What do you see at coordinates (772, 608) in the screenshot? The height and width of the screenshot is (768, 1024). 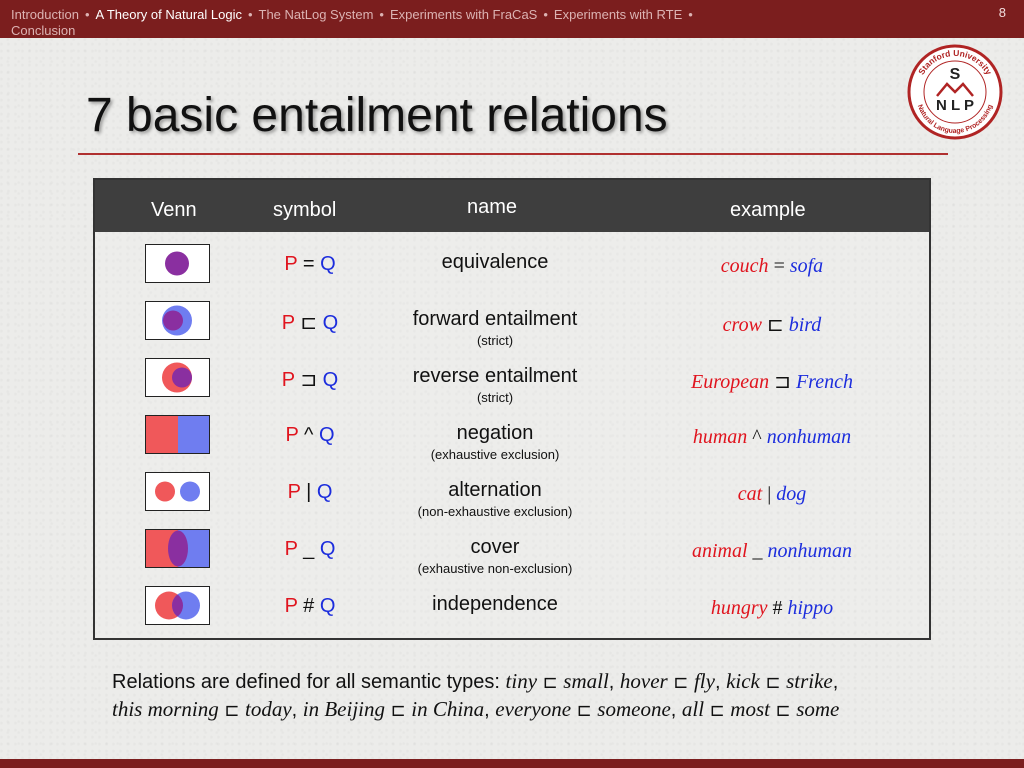 I see `relation-example: hungry # hippo` at bounding box center [772, 608].